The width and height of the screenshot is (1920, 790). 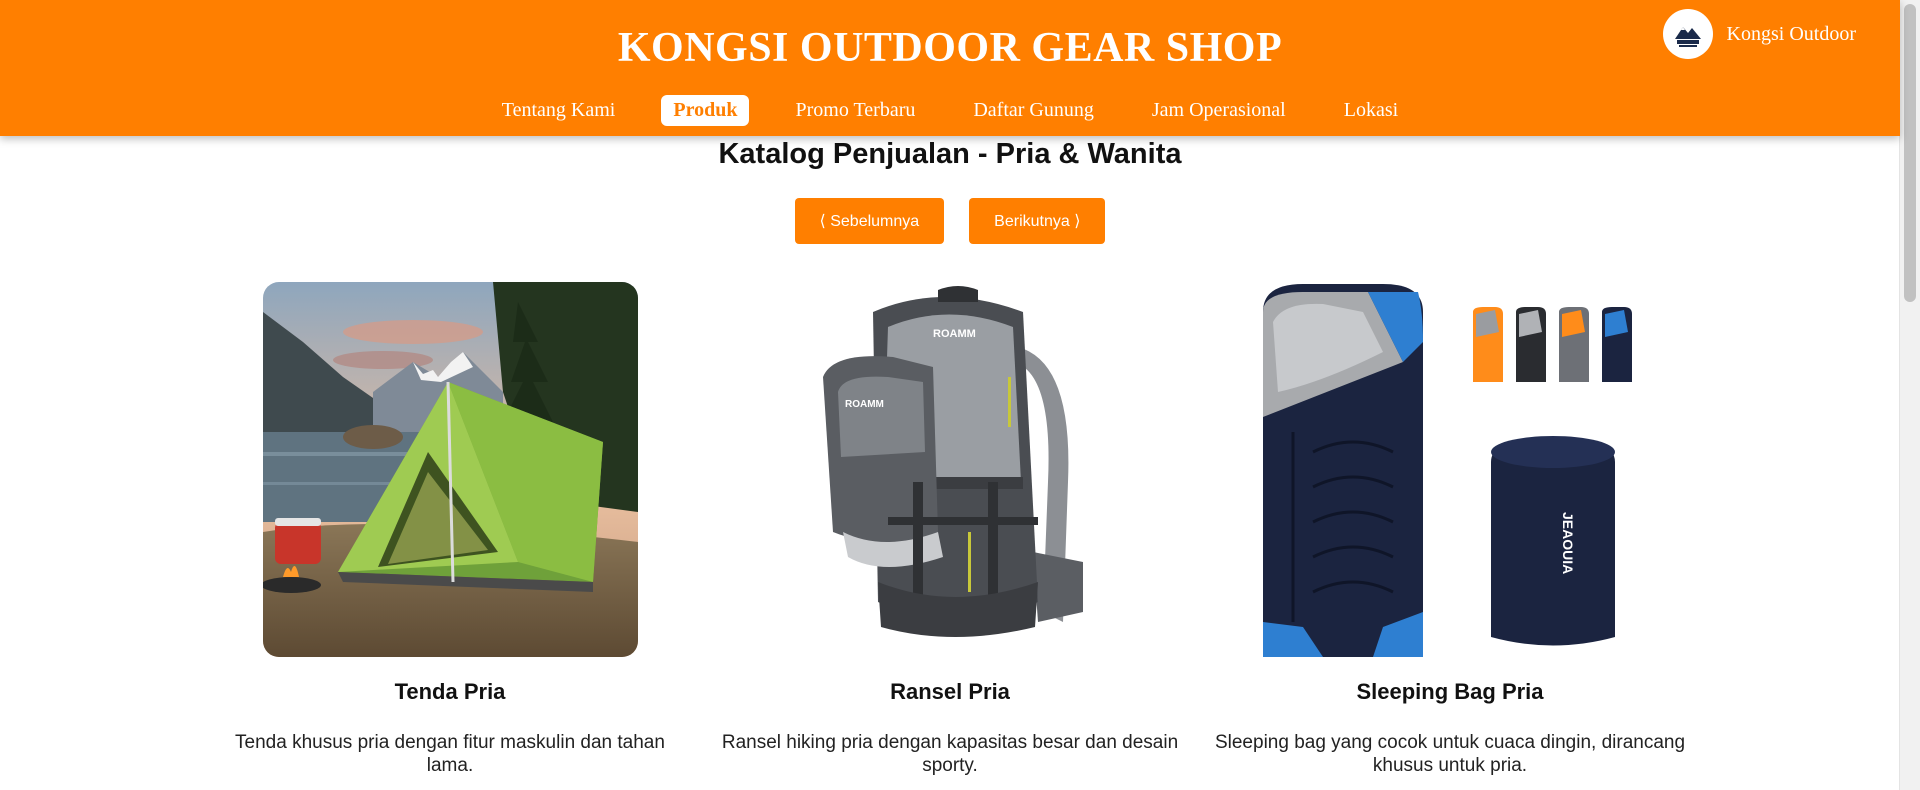 What do you see at coordinates (950, 469) in the screenshot?
I see `backpack-photo: ROAMM ROAMM` at bounding box center [950, 469].